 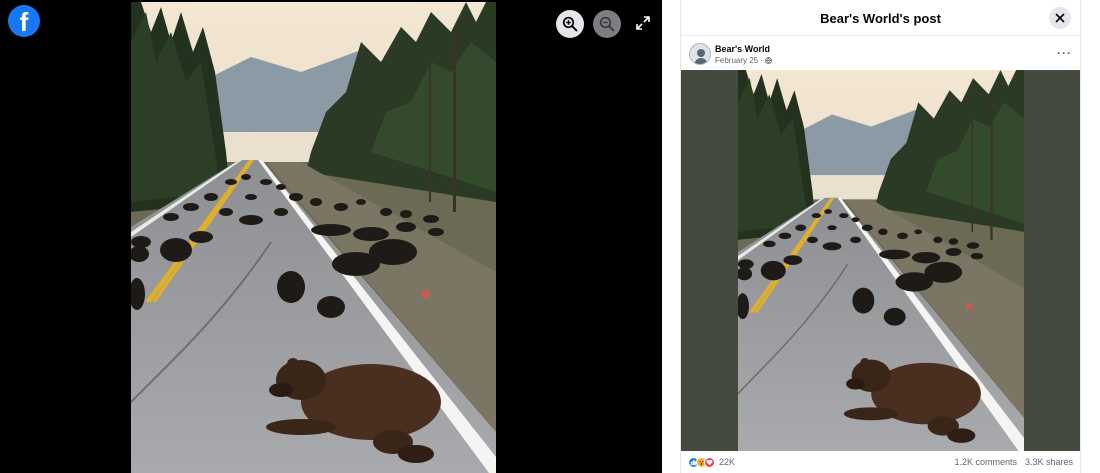 I want to click on avatar-image, so click(x=700, y=54).